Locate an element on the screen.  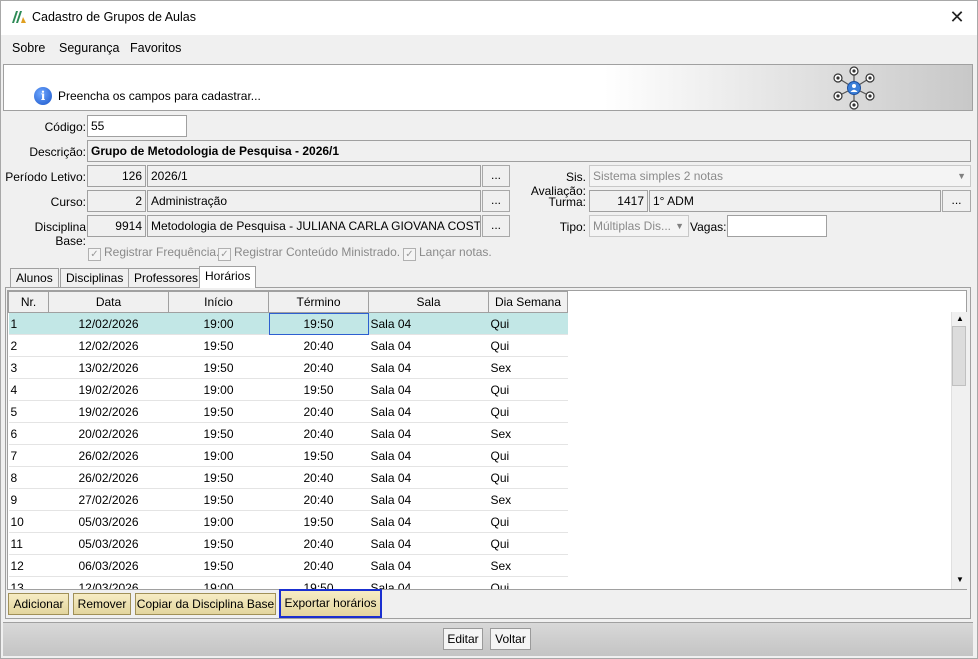
scroll-down-icon: ▼ is located at coordinates (960, 580).